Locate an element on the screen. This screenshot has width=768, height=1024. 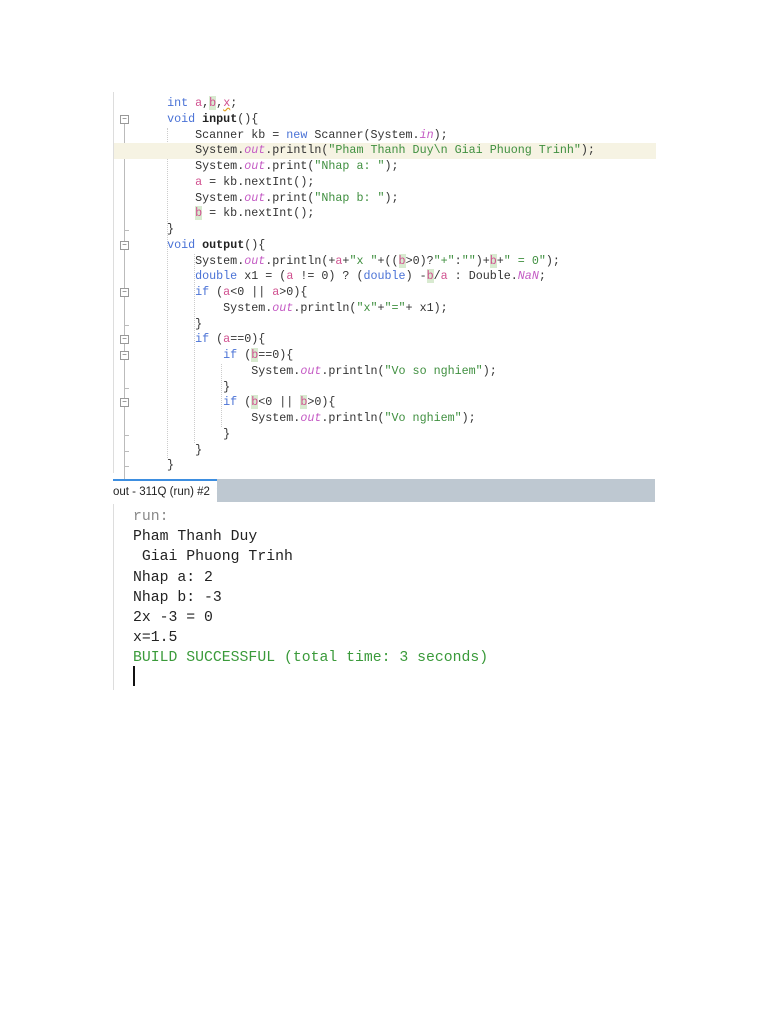
code-line: if (b==0){ is located at coordinates (397, 356).